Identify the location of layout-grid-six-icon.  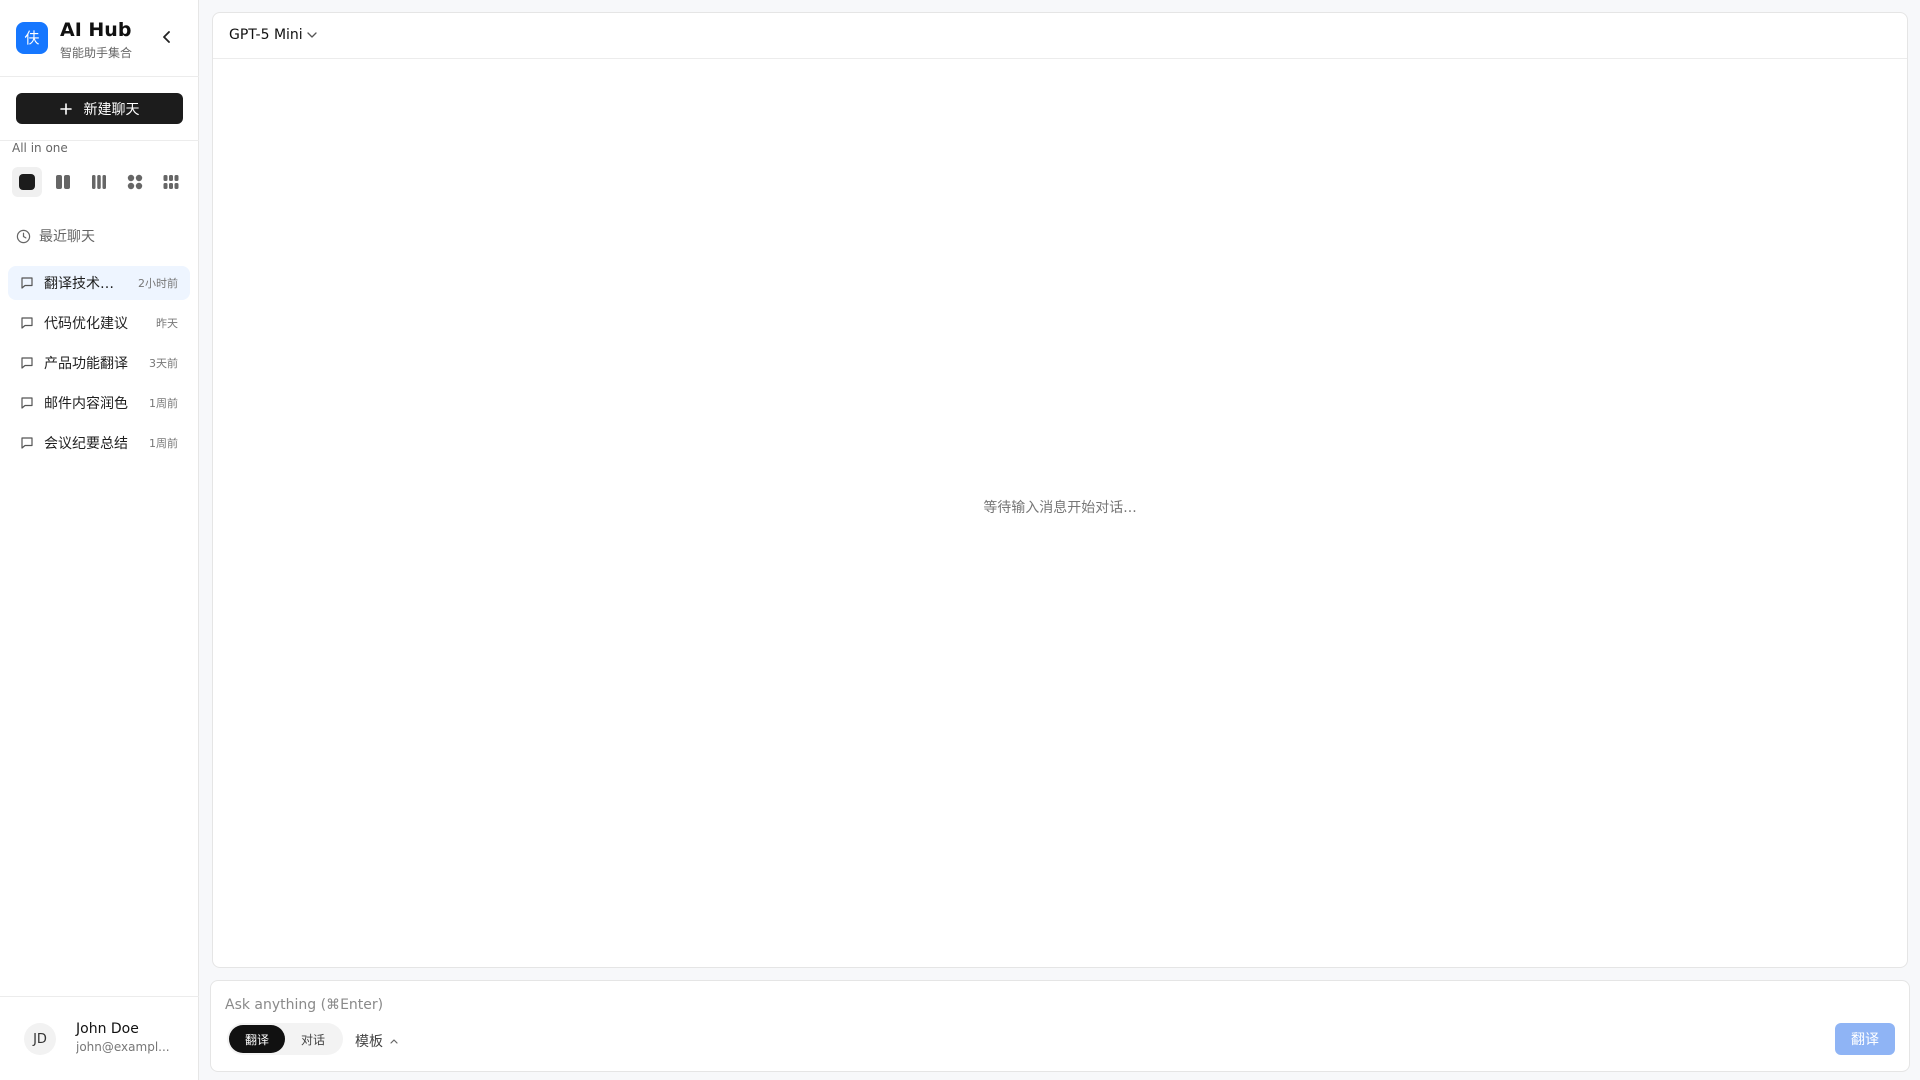
(171, 182).